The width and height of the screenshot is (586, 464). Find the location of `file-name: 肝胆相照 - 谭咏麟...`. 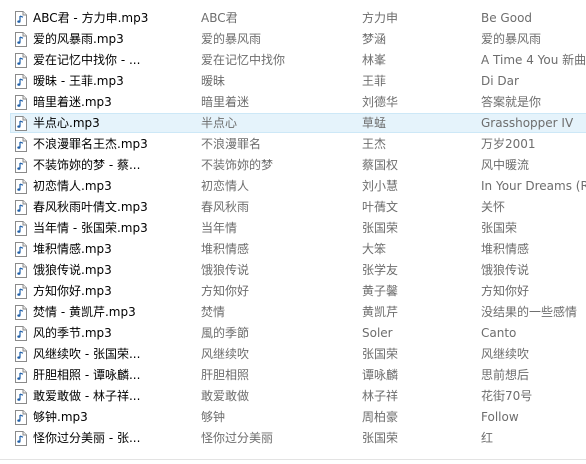

file-name: 肝胆相照 - 谭咏麟... is located at coordinates (87, 375).